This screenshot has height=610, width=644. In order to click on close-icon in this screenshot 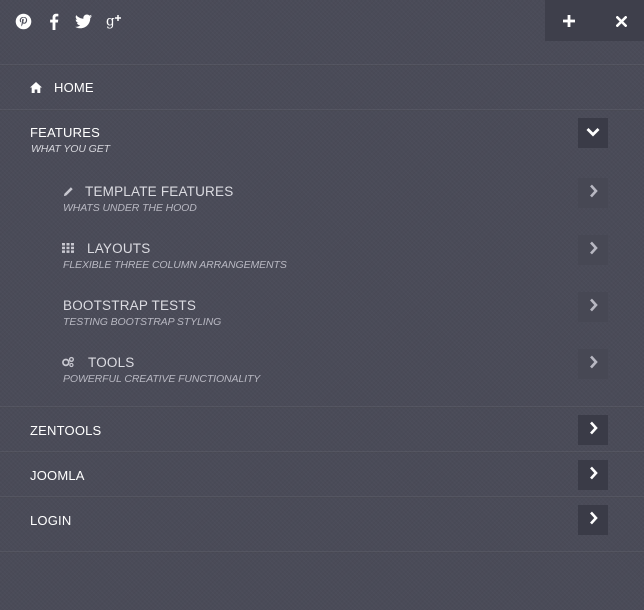, I will do `click(621, 21)`.